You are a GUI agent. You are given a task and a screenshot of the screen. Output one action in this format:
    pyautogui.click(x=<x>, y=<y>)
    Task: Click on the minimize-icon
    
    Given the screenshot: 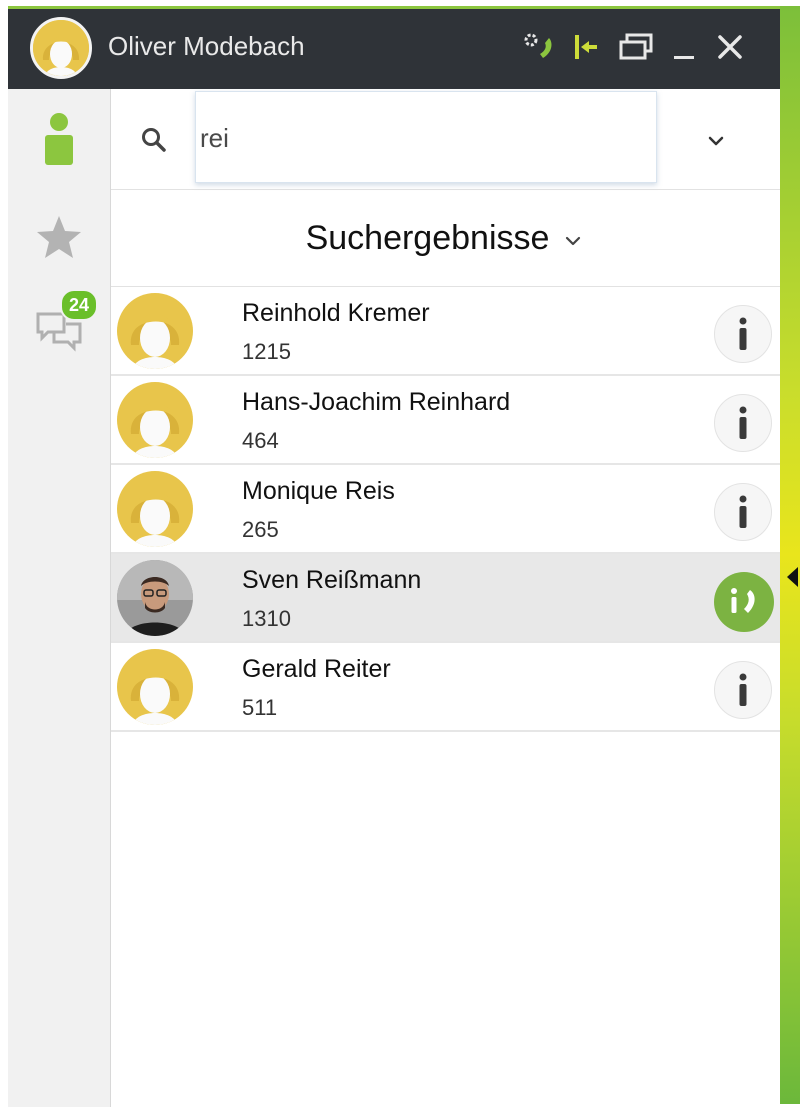 What is the action you would take?
    pyautogui.click(x=684, y=57)
    